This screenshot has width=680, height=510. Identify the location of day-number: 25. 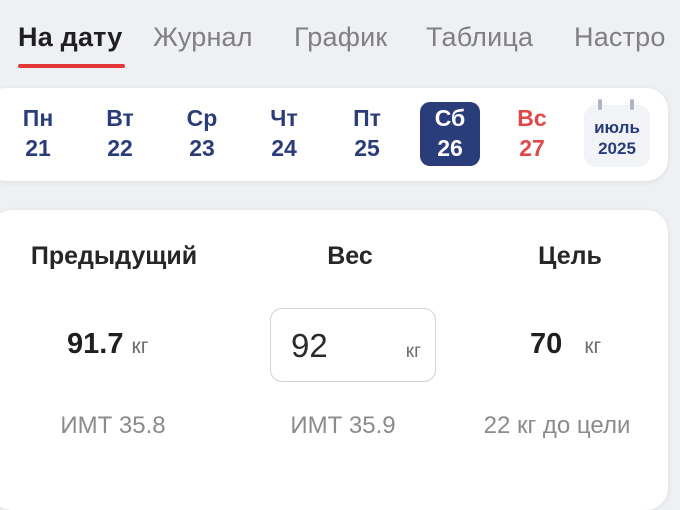
(367, 148).